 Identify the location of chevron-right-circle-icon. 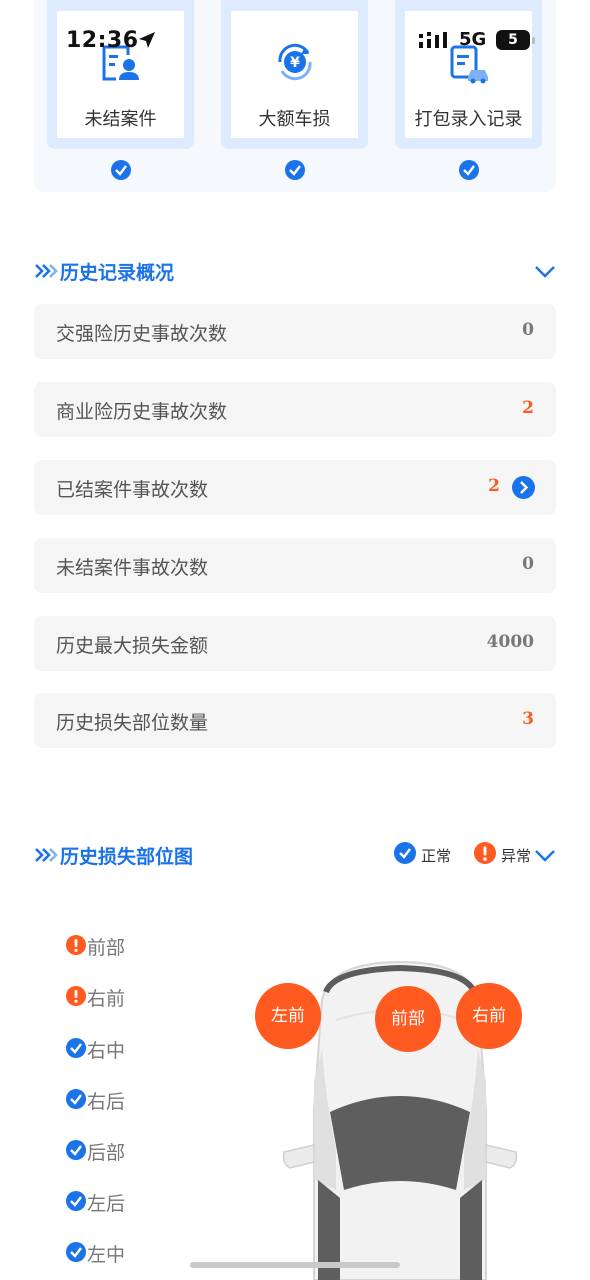
(523, 487).